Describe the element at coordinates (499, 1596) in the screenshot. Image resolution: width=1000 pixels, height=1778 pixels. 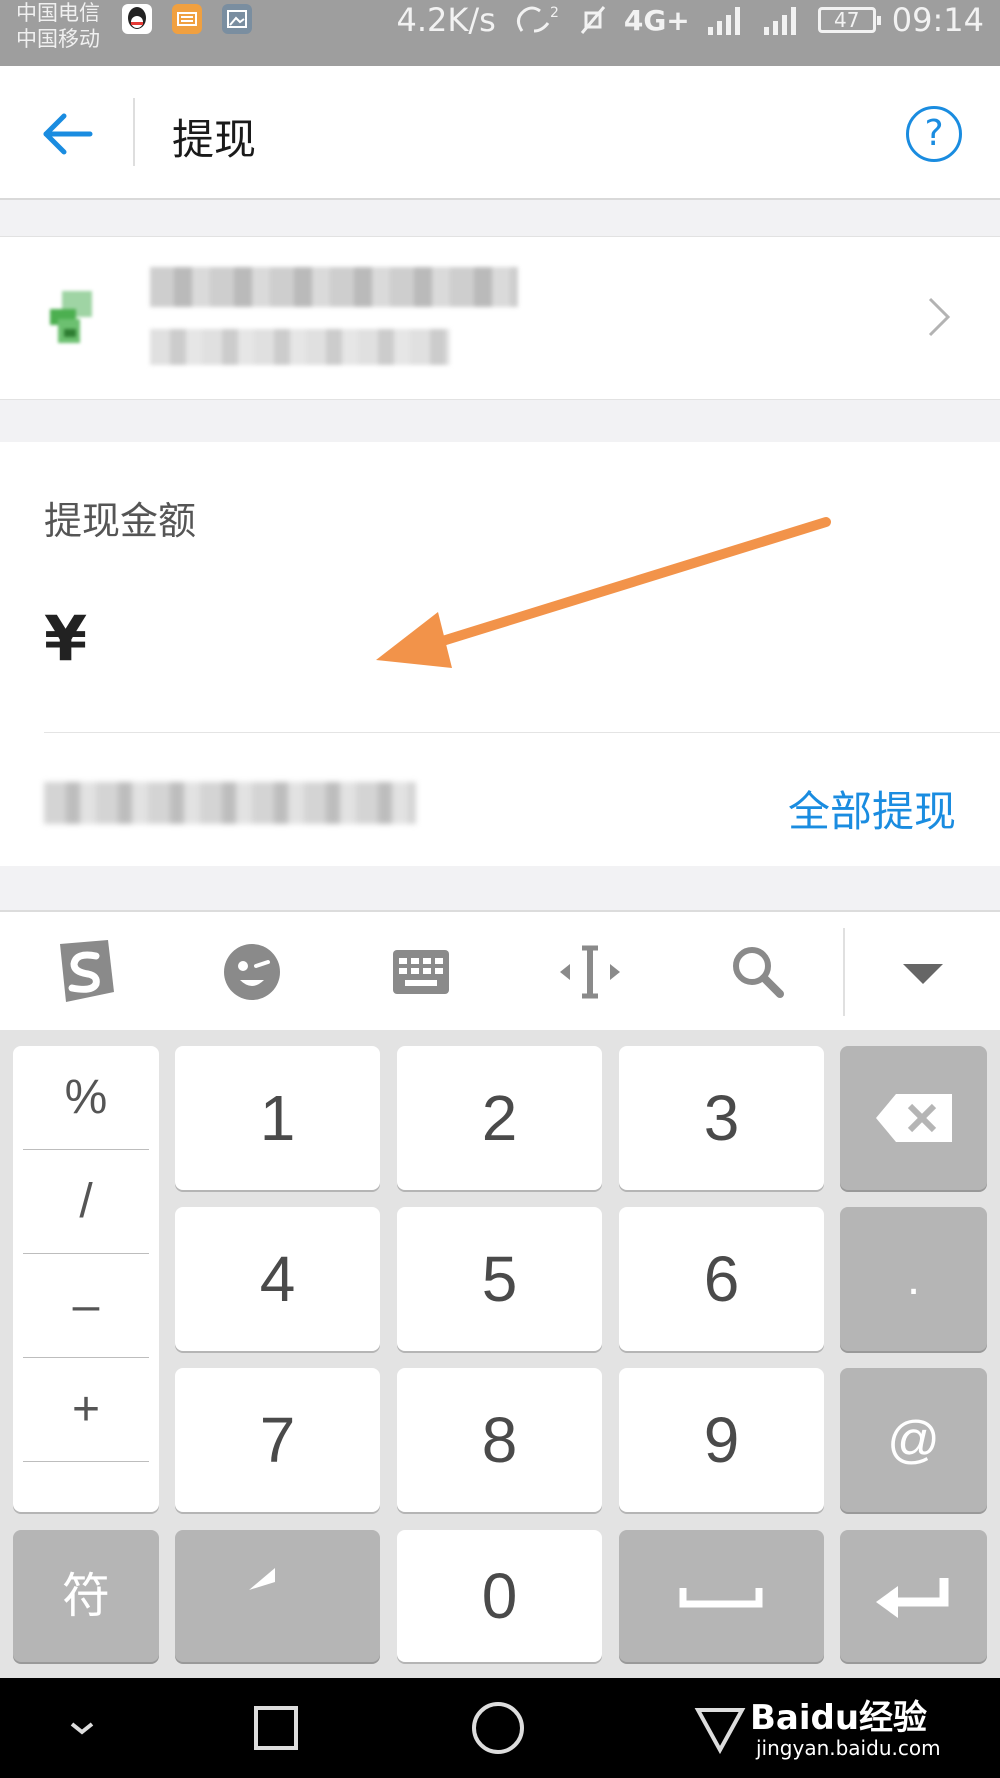
I see `key-0: 0` at that location.